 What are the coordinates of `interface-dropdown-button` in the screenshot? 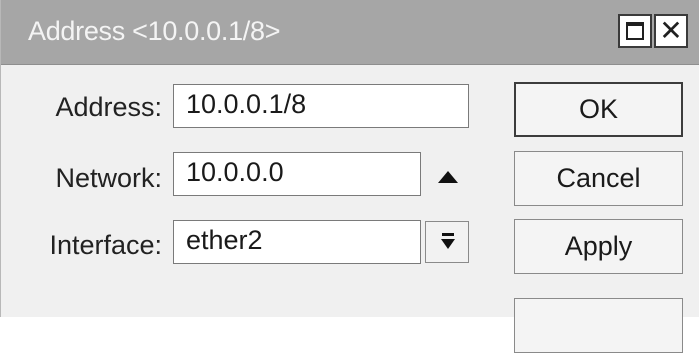 It's located at (447, 242).